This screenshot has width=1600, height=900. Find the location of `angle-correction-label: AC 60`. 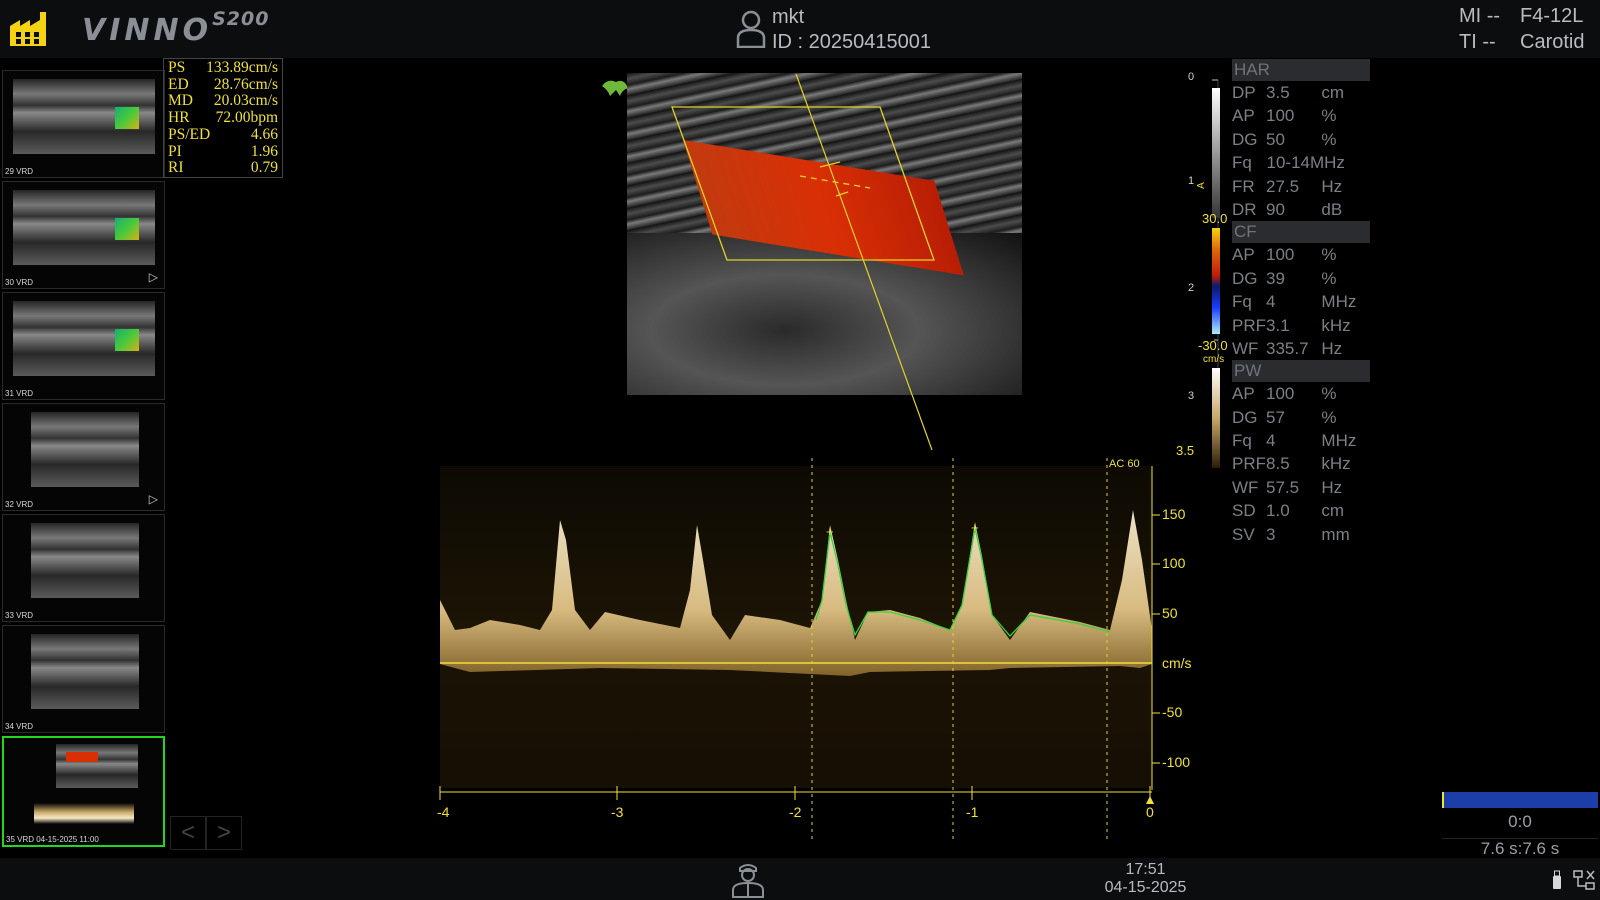

angle-correction-label: AC 60 is located at coordinates (1124, 464).